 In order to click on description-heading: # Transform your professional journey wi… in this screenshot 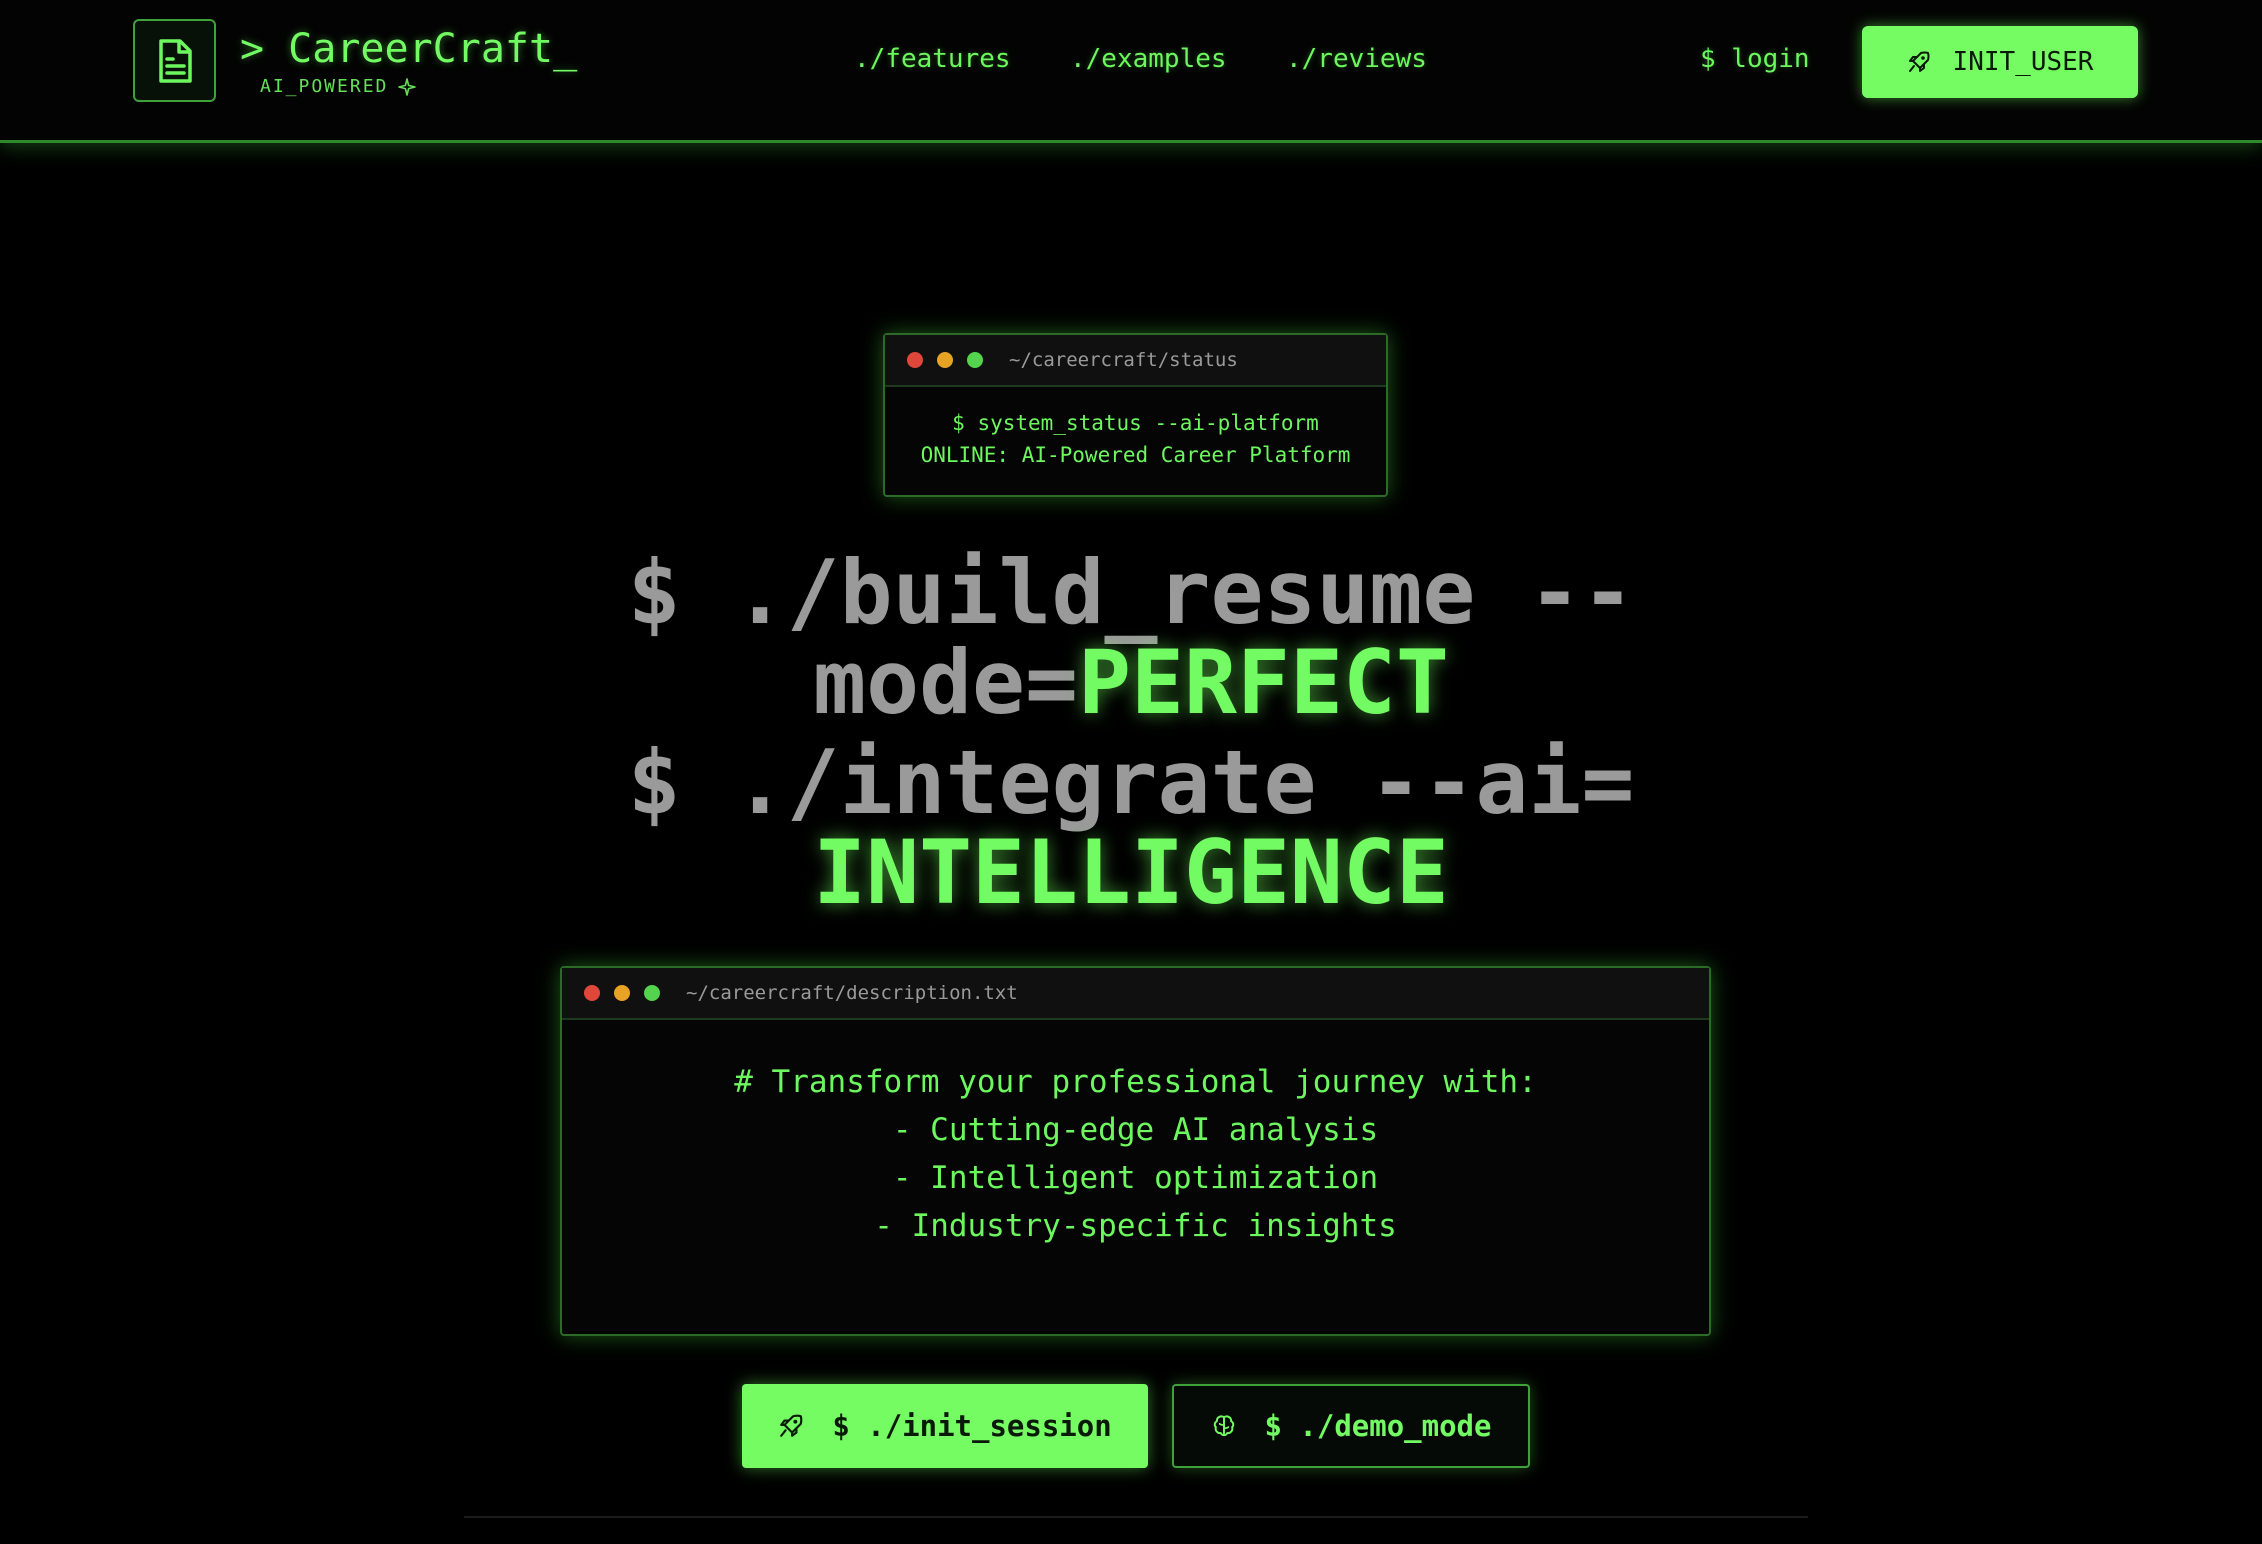, I will do `click(1135, 1082)`.